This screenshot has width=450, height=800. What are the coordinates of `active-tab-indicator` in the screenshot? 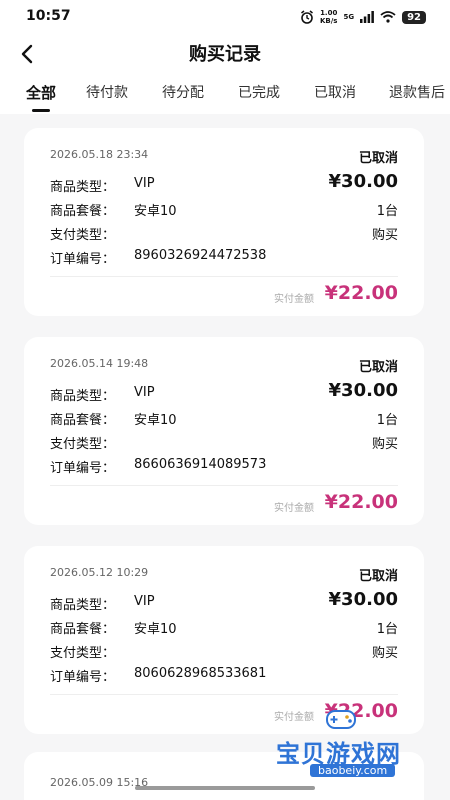 It's located at (41, 110).